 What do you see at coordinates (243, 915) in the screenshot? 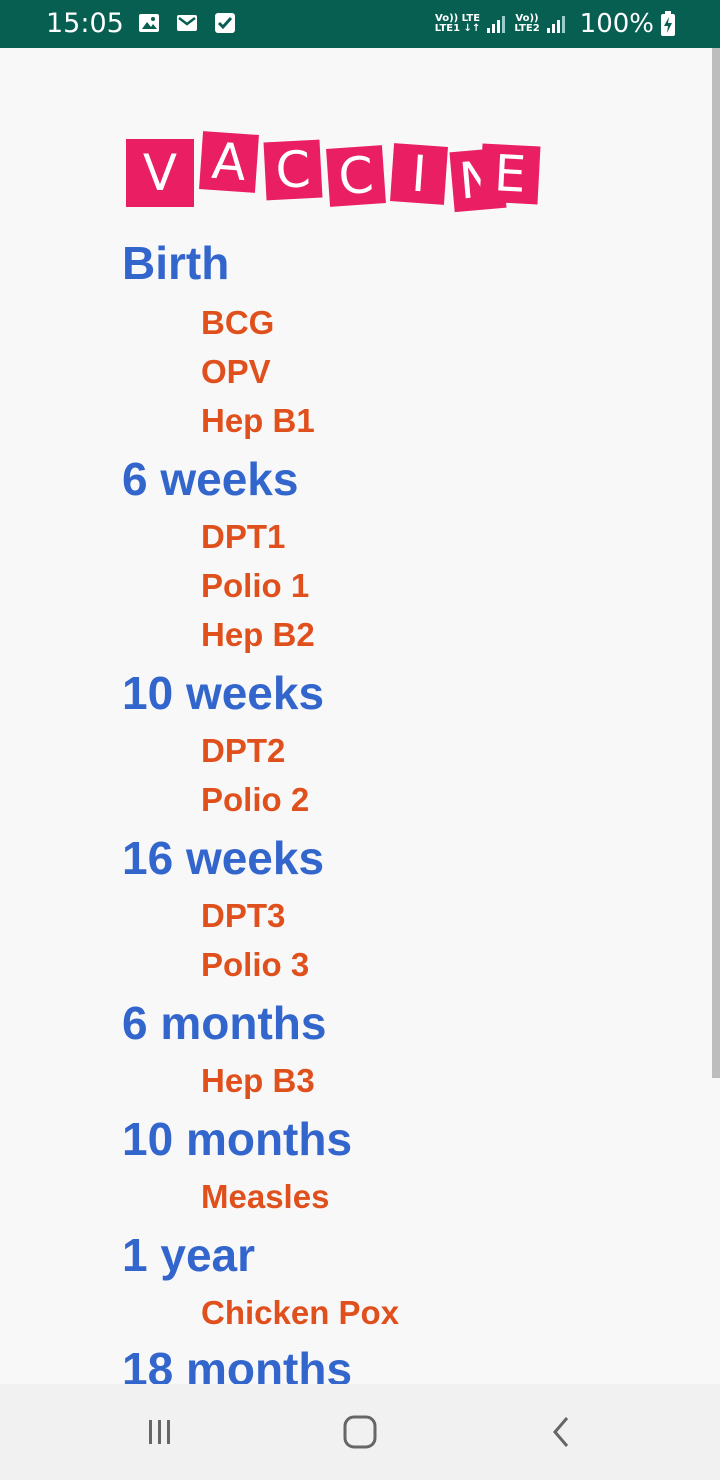
I see `vaccine-dpt3: DPT3` at bounding box center [243, 915].